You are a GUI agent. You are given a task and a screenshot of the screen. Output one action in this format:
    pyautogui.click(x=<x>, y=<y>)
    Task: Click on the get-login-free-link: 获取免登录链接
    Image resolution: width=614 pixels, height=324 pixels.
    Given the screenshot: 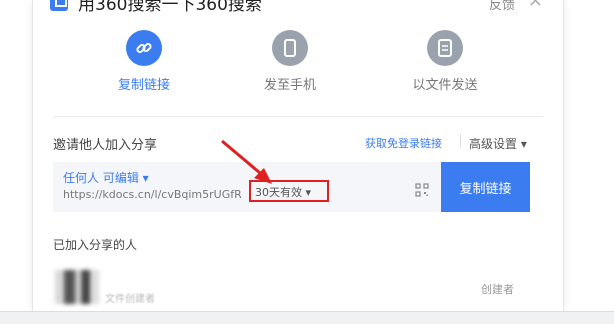 What is the action you would take?
    pyautogui.click(x=403, y=143)
    